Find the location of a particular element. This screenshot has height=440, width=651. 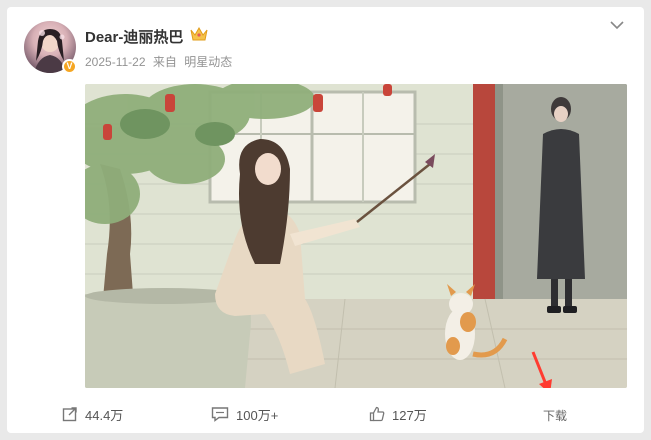

like-count: 127万 is located at coordinates (409, 415).